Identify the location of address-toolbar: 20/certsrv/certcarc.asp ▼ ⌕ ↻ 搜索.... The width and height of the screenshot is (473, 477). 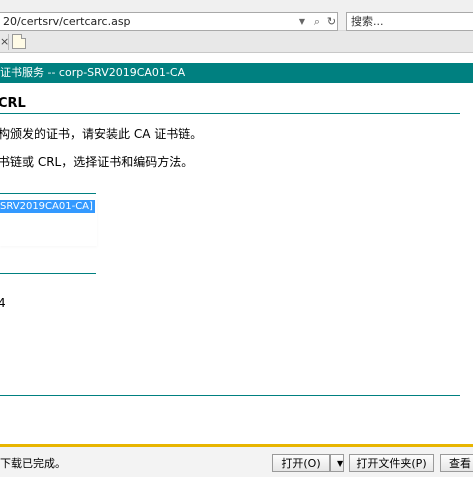
(236, 15).